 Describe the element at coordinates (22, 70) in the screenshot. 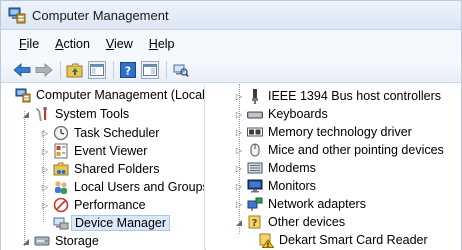

I see `back-arrow-icon` at that location.